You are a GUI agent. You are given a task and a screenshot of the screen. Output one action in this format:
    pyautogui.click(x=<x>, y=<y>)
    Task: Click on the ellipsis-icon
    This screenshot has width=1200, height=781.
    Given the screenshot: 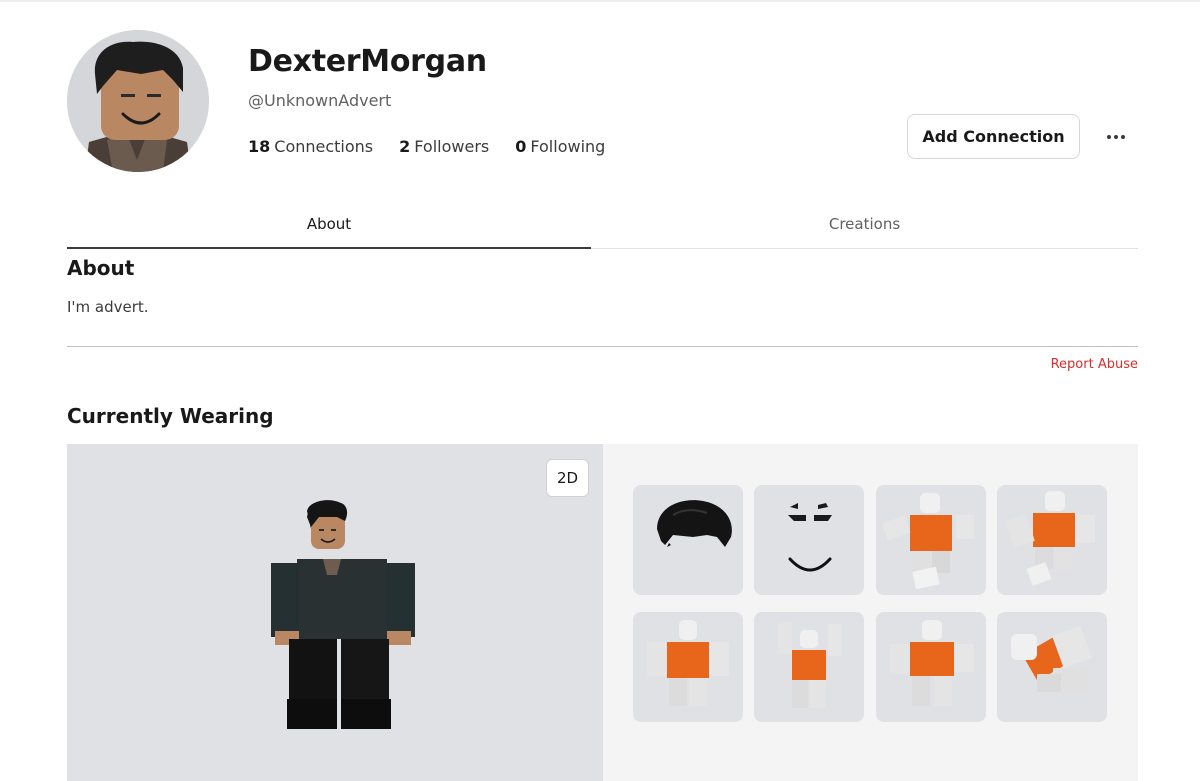 What is the action you would take?
    pyautogui.click(x=1116, y=137)
    